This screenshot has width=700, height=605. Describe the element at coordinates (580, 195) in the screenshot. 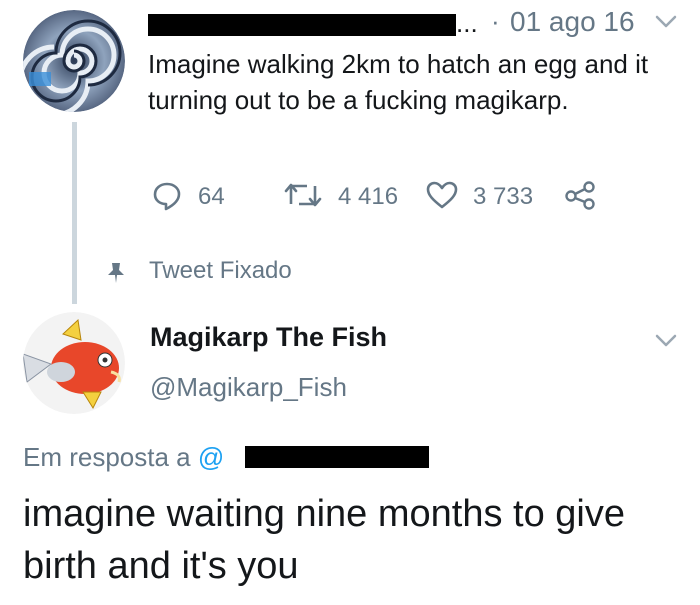

I see `share-icon` at that location.